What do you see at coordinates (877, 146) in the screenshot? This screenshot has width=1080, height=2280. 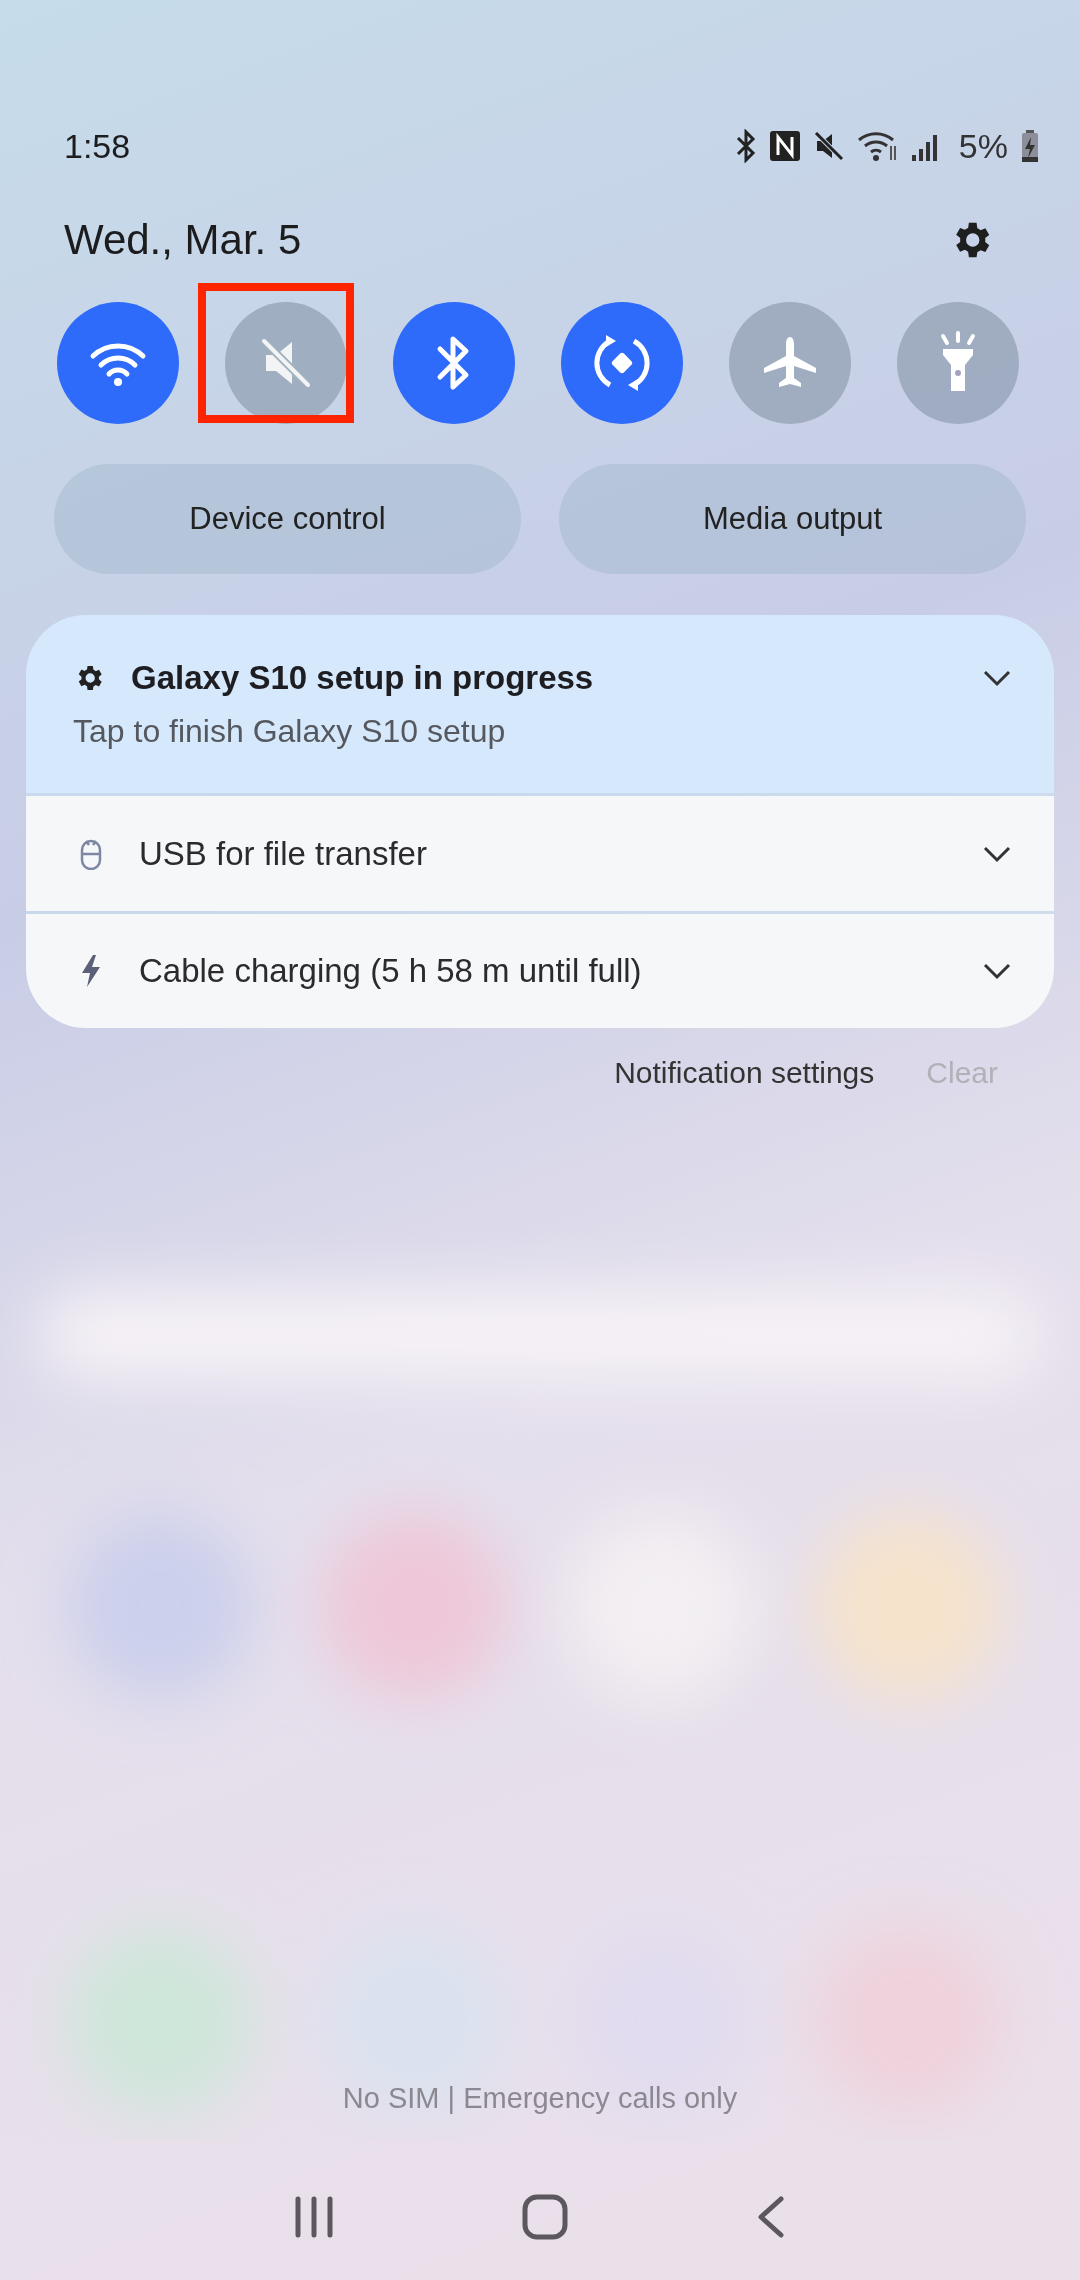 I see `wifi-icon` at bounding box center [877, 146].